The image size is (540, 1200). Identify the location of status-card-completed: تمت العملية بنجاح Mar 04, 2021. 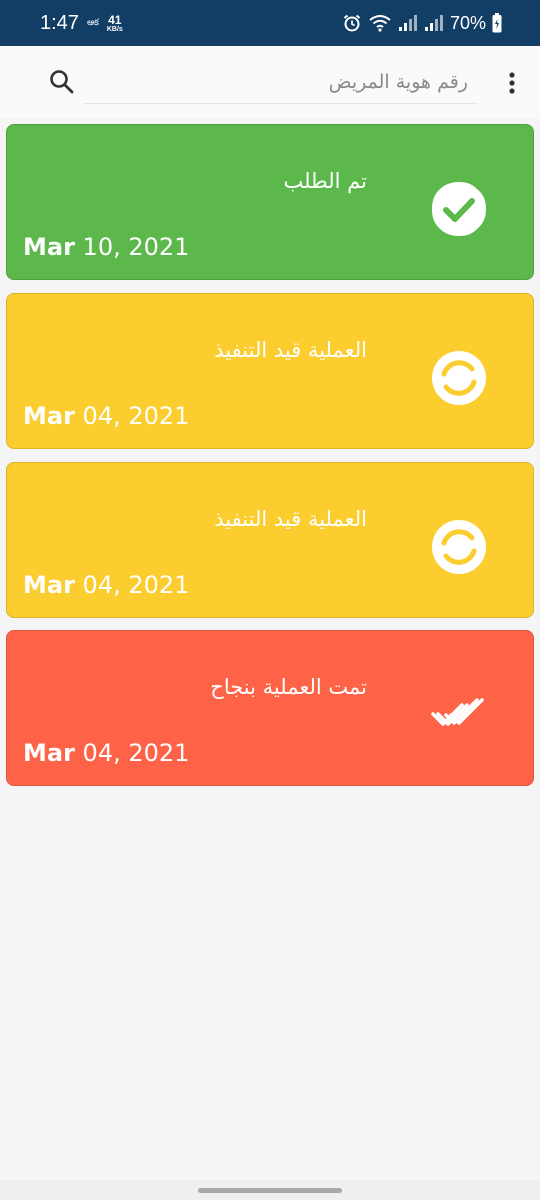
(270, 708).